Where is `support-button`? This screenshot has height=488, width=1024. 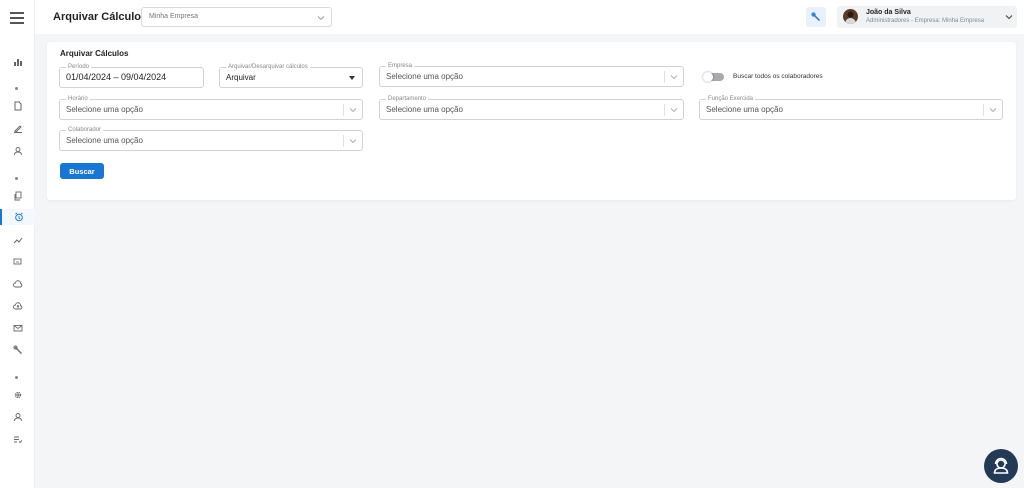 support-button is located at coordinates (1001, 466).